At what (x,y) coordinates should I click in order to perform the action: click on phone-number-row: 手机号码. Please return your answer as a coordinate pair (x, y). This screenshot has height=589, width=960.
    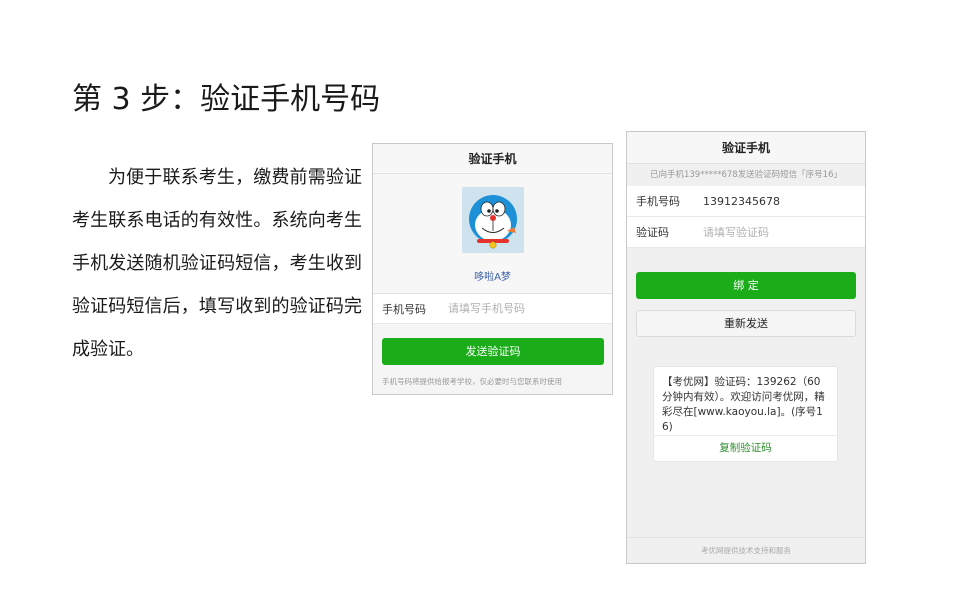
    Looking at the image, I should click on (492, 309).